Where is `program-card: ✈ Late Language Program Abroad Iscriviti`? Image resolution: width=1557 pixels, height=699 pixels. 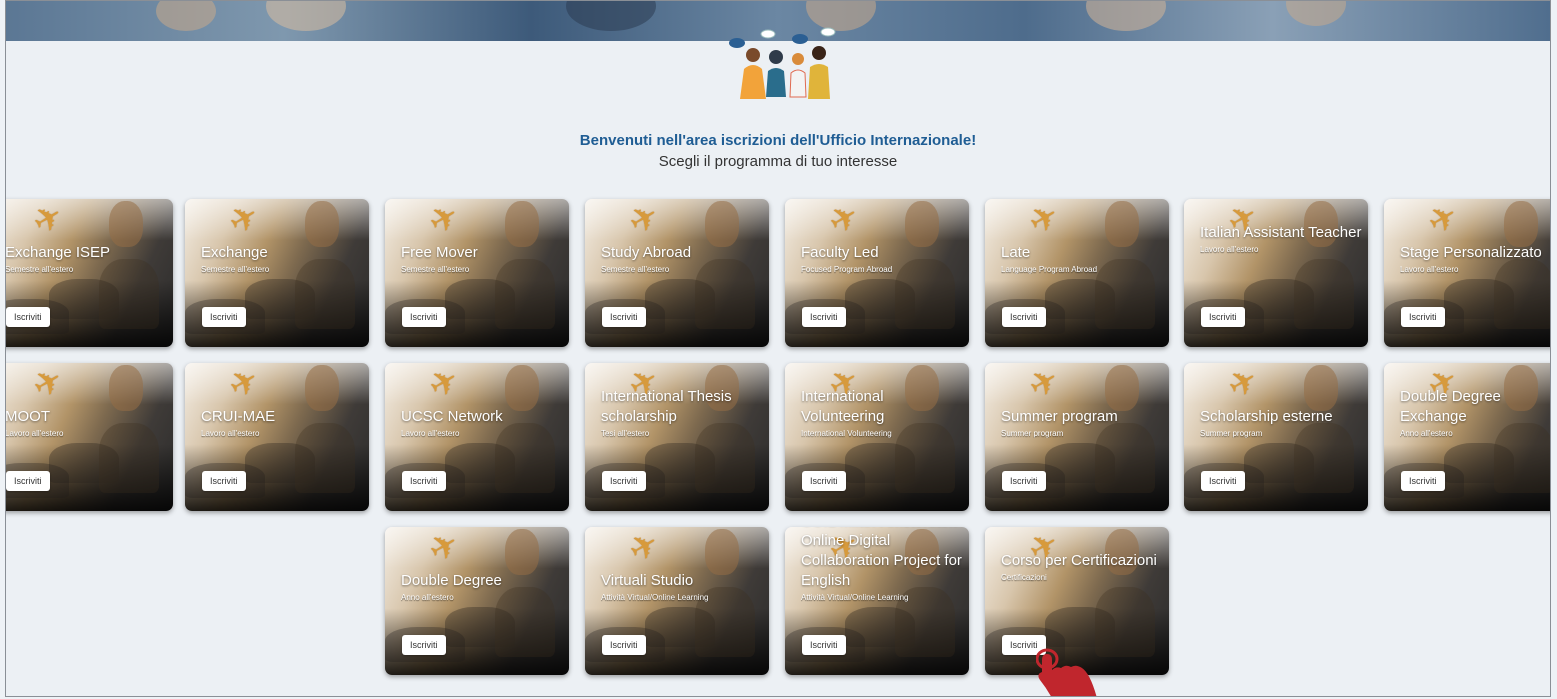 program-card: ✈ Late Language Program Abroad Iscriviti is located at coordinates (1077, 273).